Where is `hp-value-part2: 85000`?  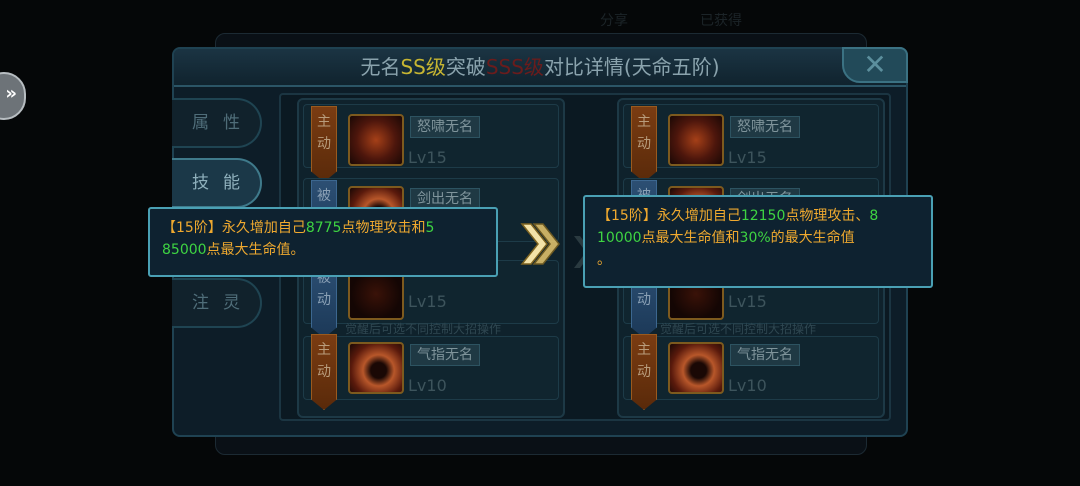 hp-value-part2: 85000 is located at coordinates (184, 250).